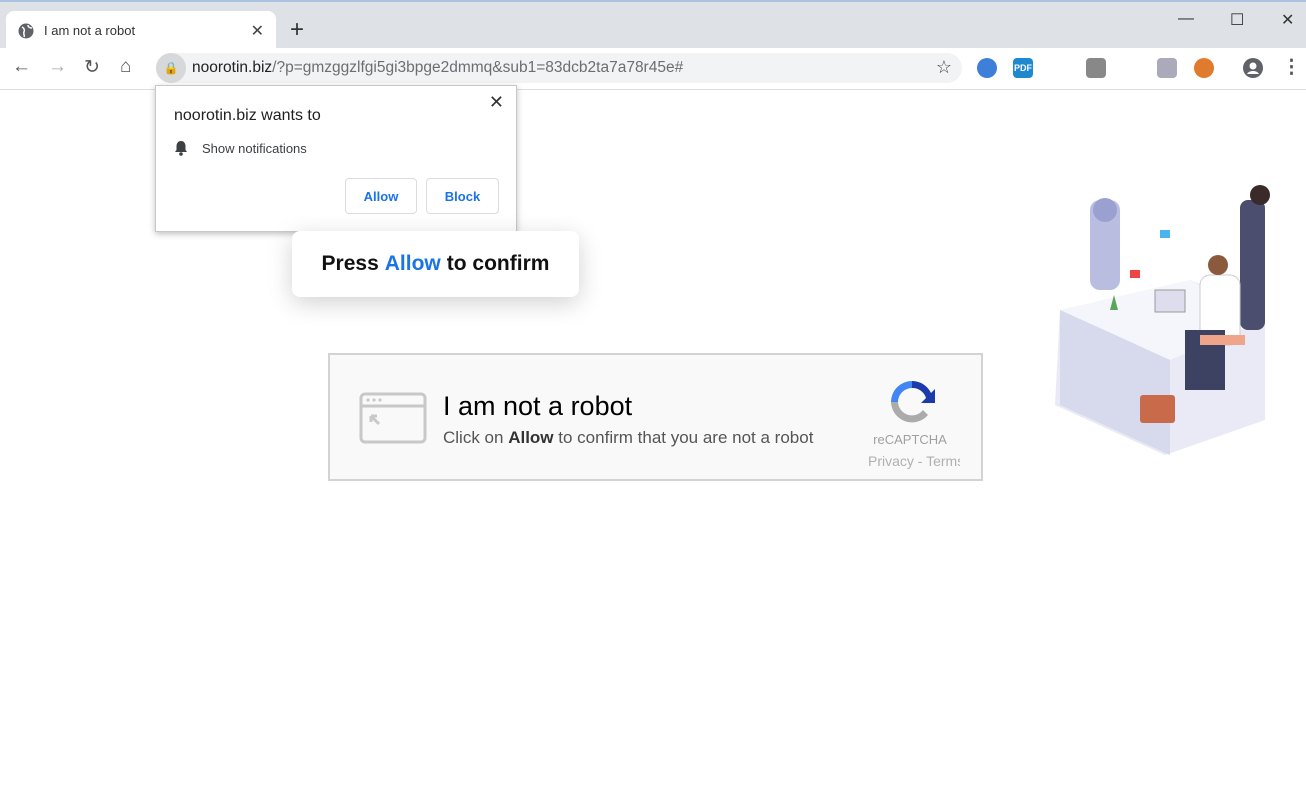 This screenshot has height=803, width=1306. Describe the element at coordinates (412, 263) in the screenshot. I see `press-allow-word: Allow` at that location.